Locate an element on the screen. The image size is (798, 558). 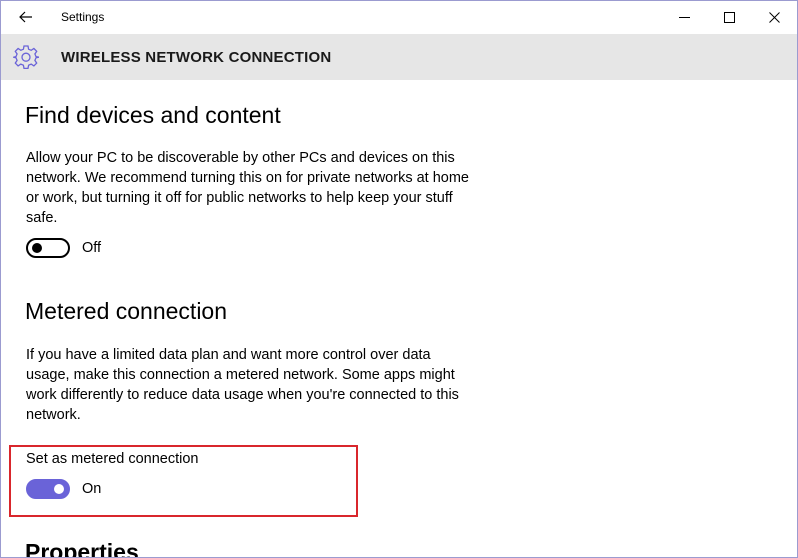
title-bar: Settings is located at coordinates (399, 17).